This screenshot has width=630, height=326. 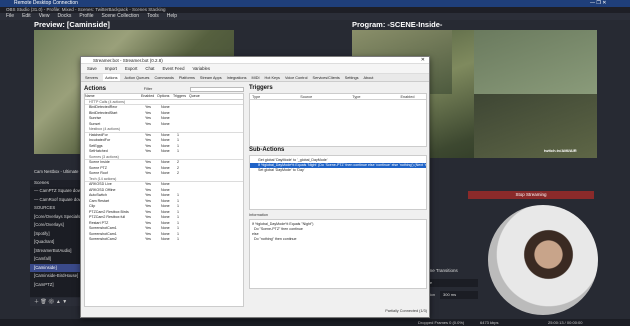 I want to click on tab-commands: Commands, so click(x=163, y=77).